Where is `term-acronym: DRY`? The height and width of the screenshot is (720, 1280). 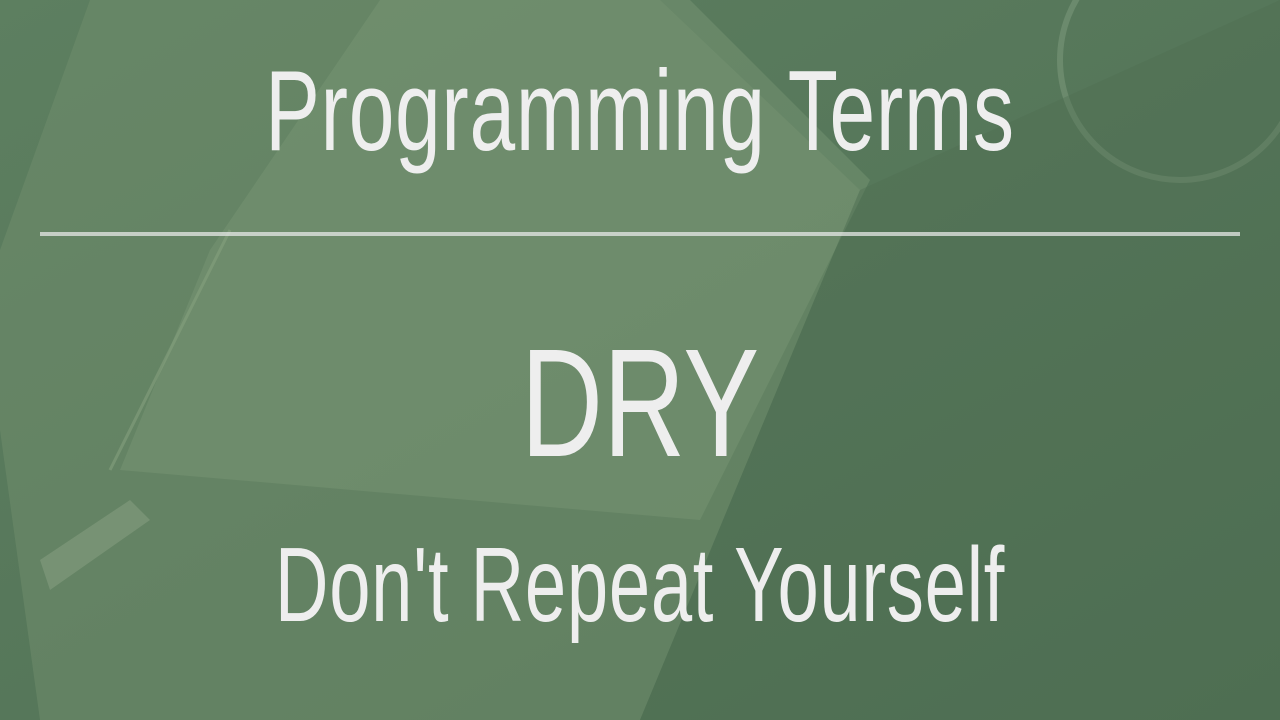 term-acronym: DRY is located at coordinates (640, 403).